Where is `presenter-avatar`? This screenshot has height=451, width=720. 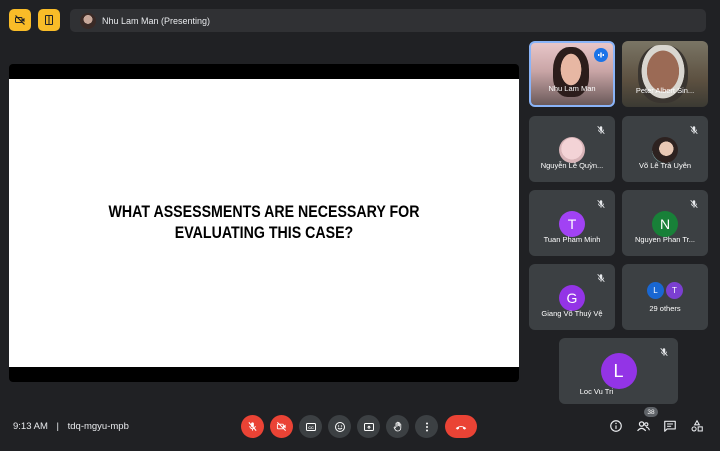 presenter-avatar is located at coordinates (88, 20).